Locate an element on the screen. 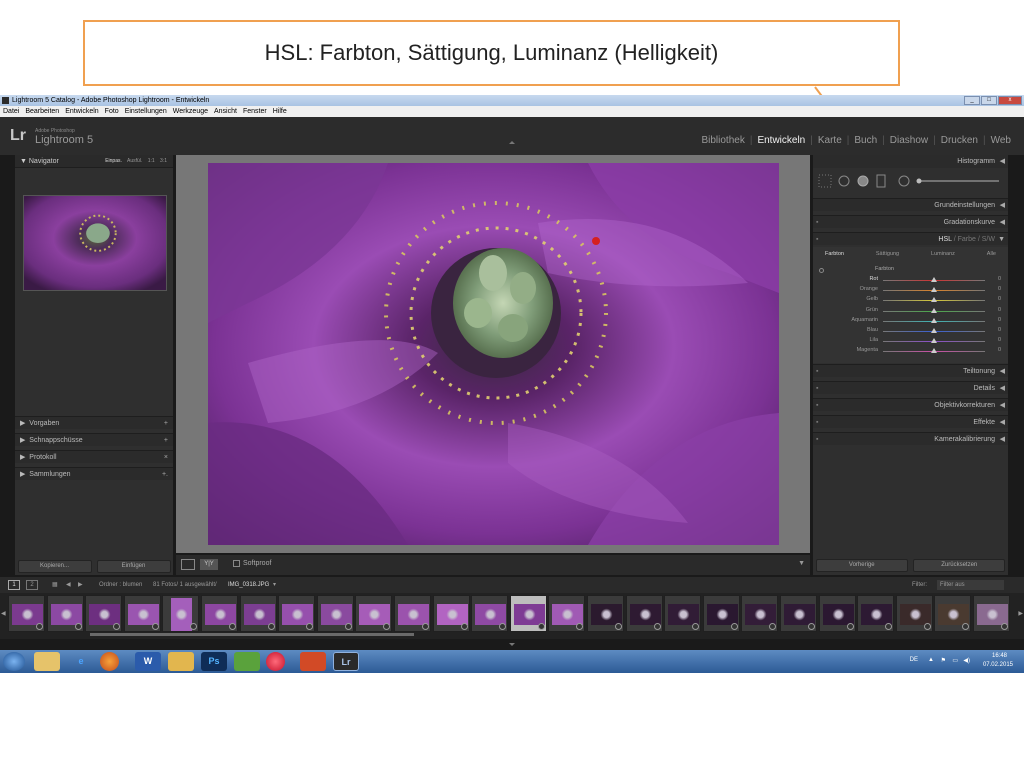  section-protokoll: ▶ Protokoll × is located at coordinates (94, 456).